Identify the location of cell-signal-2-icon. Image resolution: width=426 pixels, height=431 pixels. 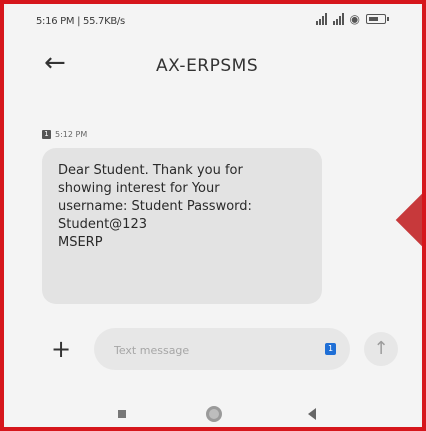
(338, 19).